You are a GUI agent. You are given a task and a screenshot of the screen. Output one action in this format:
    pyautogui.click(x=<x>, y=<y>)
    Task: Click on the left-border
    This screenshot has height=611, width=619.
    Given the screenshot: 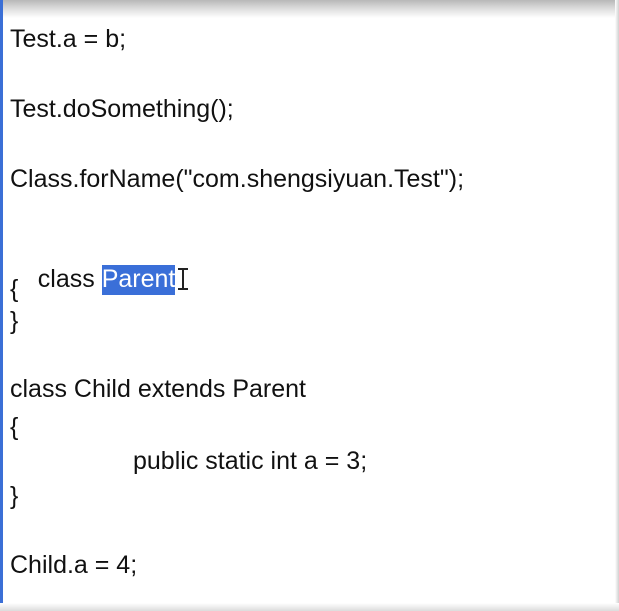 What is the action you would take?
    pyautogui.click(x=1, y=305)
    